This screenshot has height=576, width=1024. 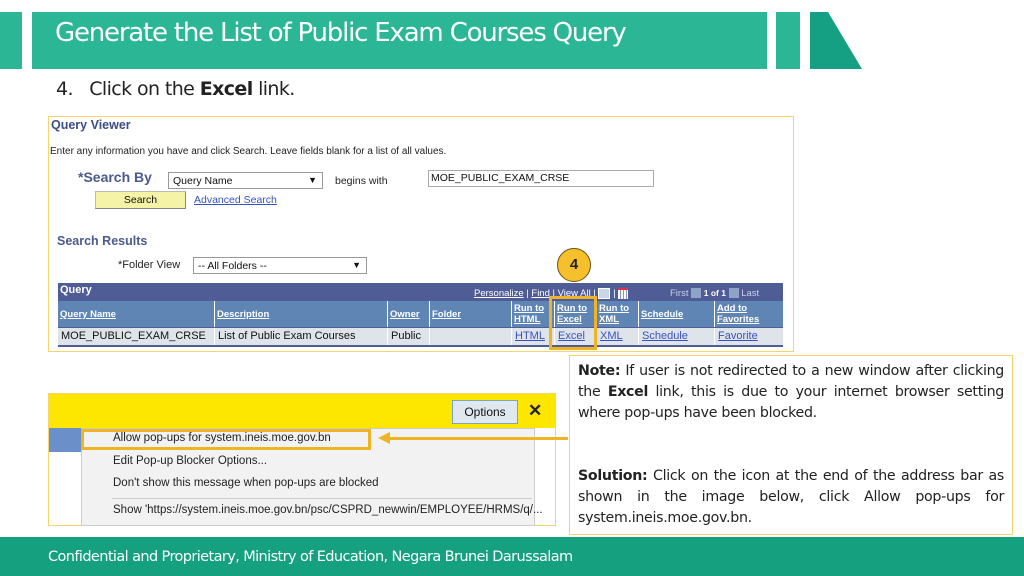 I want to click on cell-description: List of Public Exam Courses, so click(x=301, y=336).